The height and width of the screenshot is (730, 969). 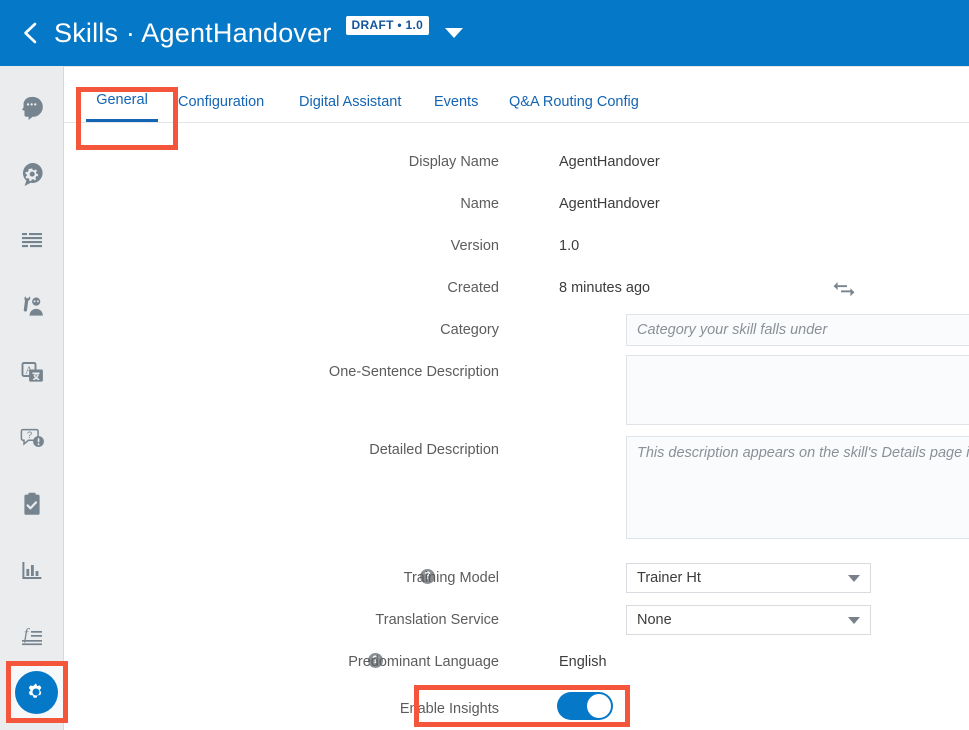 I want to click on tab-configuration: Configuration, so click(x=221, y=101).